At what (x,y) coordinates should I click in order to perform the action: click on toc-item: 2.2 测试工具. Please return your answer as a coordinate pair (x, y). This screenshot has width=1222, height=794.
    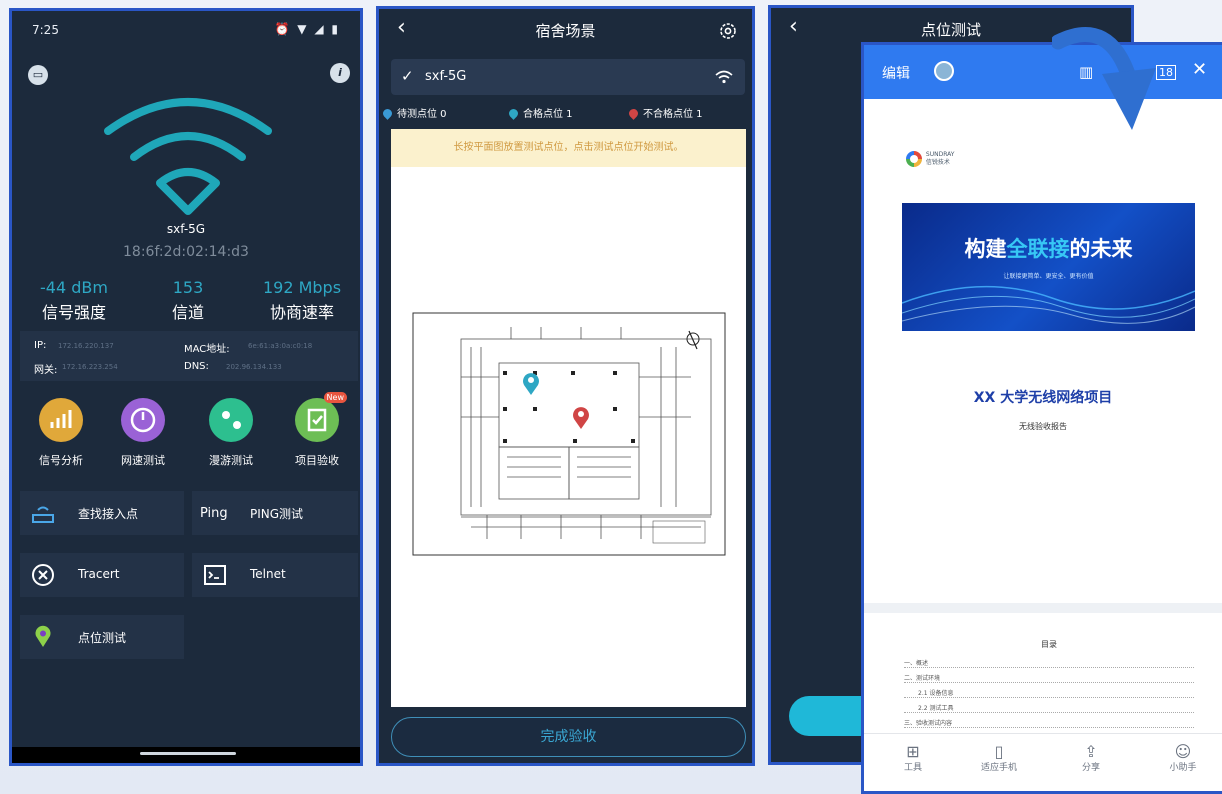
    Looking at the image, I should click on (1049, 708).